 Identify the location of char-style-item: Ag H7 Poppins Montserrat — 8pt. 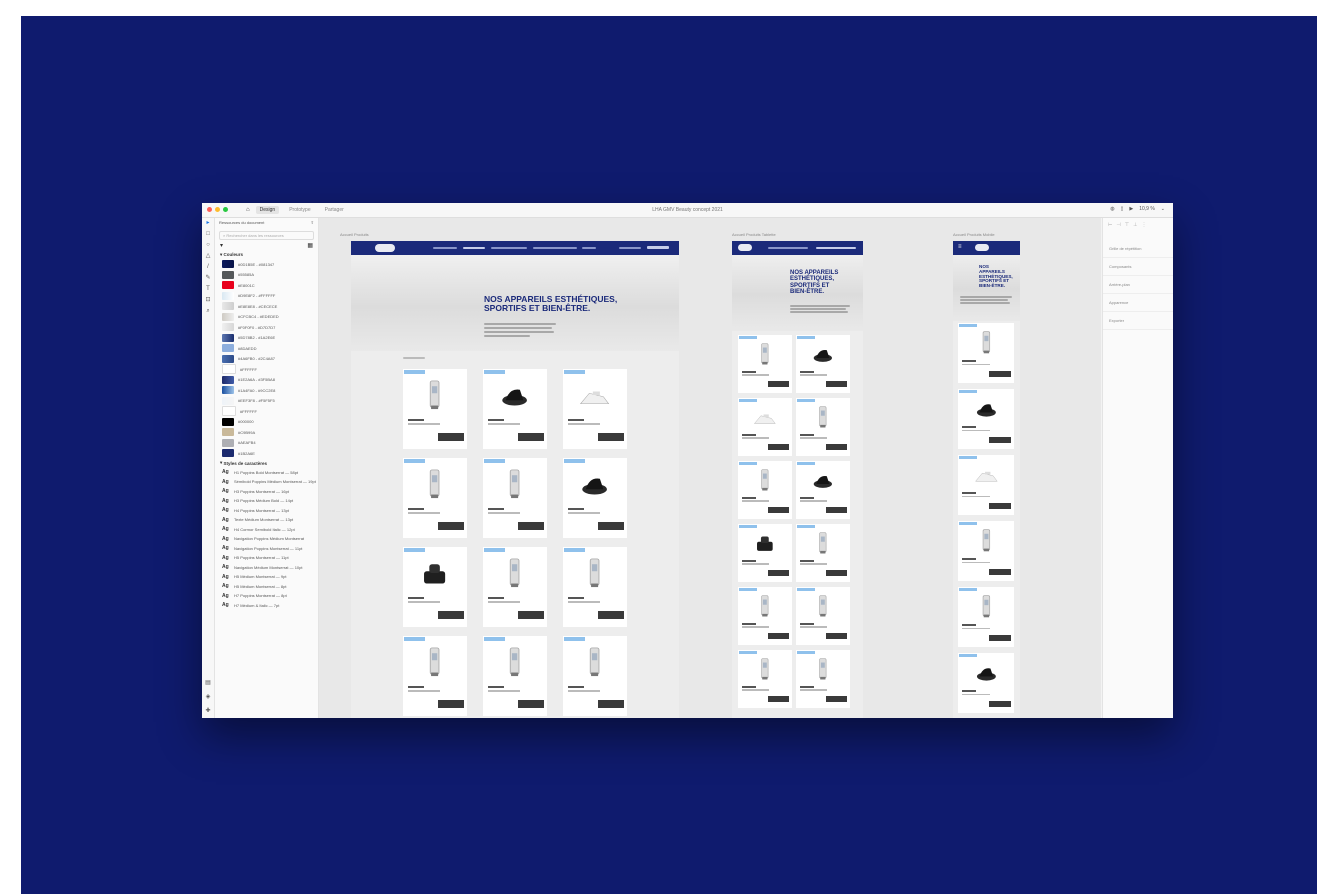
(266, 596).